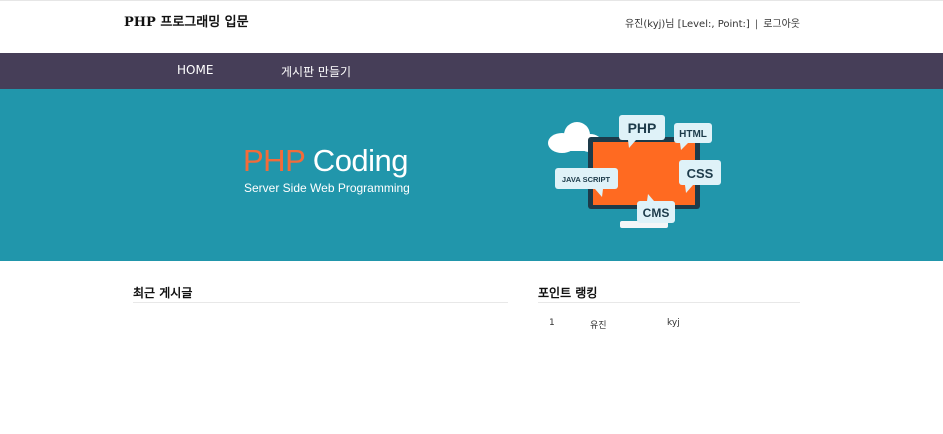  What do you see at coordinates (673, 323) in the screenshot?
I see `ranking-id: kyj` at bounding box center [673, 323].